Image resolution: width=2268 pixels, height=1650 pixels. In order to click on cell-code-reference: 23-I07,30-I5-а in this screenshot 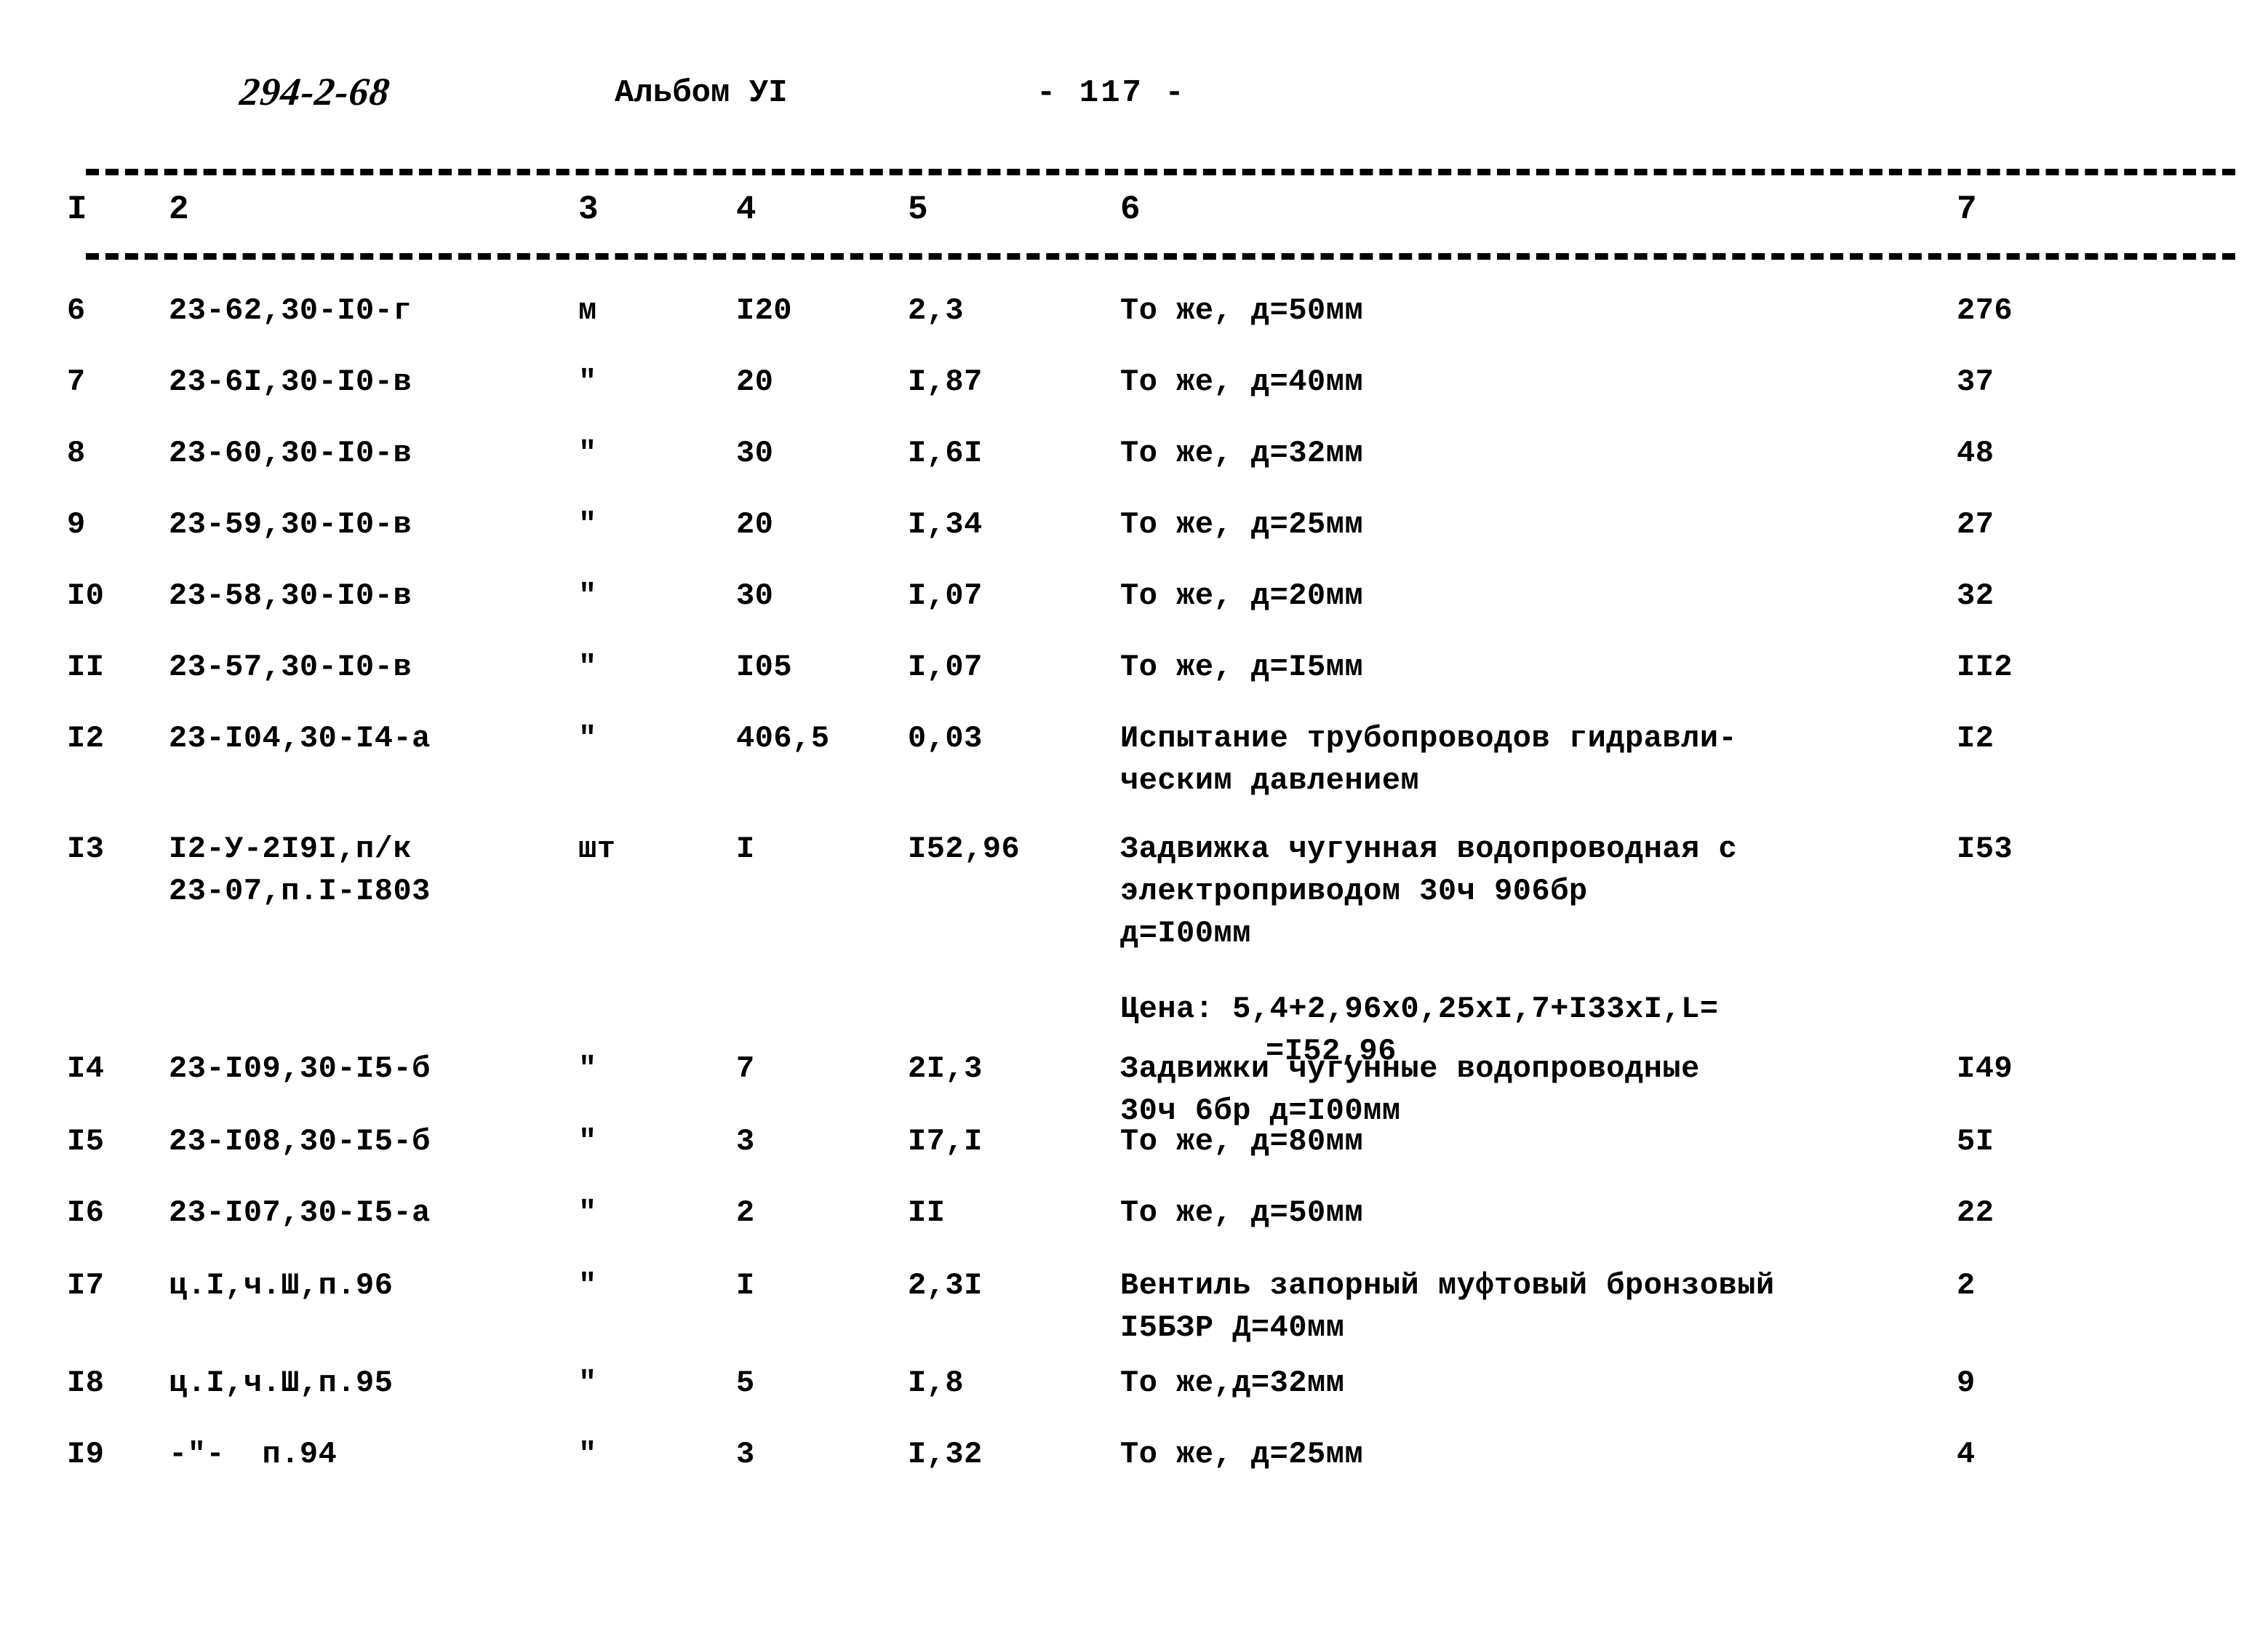, I will do `click(300, 1212)`.